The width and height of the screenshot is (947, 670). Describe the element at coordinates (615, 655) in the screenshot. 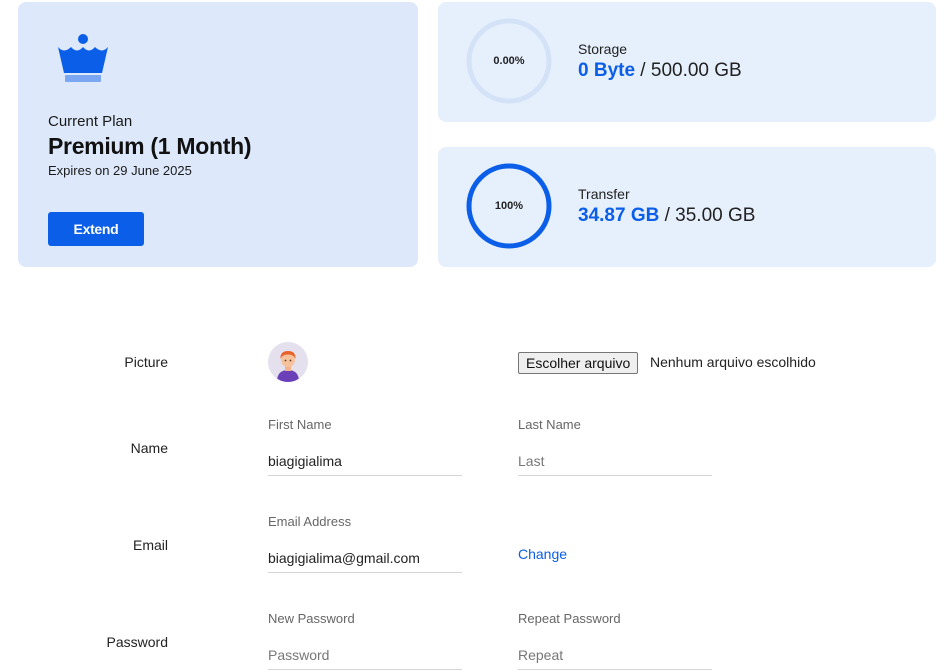

I see `repeat-password-input` at that location.